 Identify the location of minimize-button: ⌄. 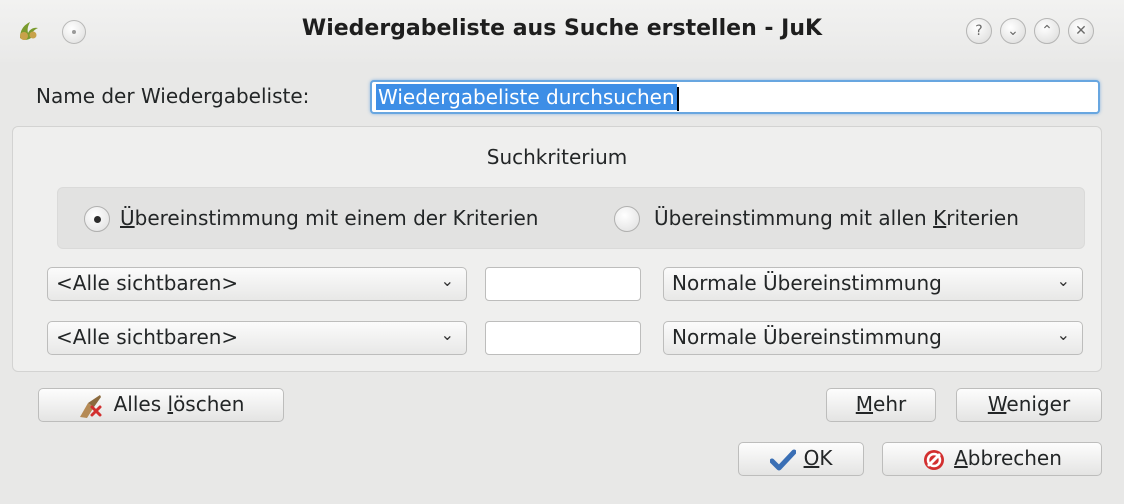
(1013, 31).